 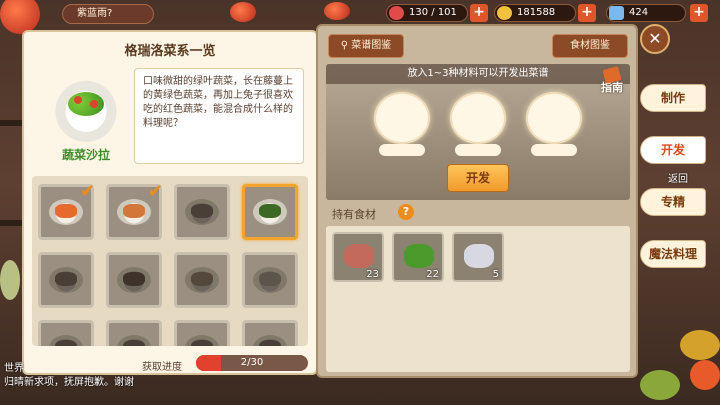 I want to click on salad-greens, so click(x=86, y=104).